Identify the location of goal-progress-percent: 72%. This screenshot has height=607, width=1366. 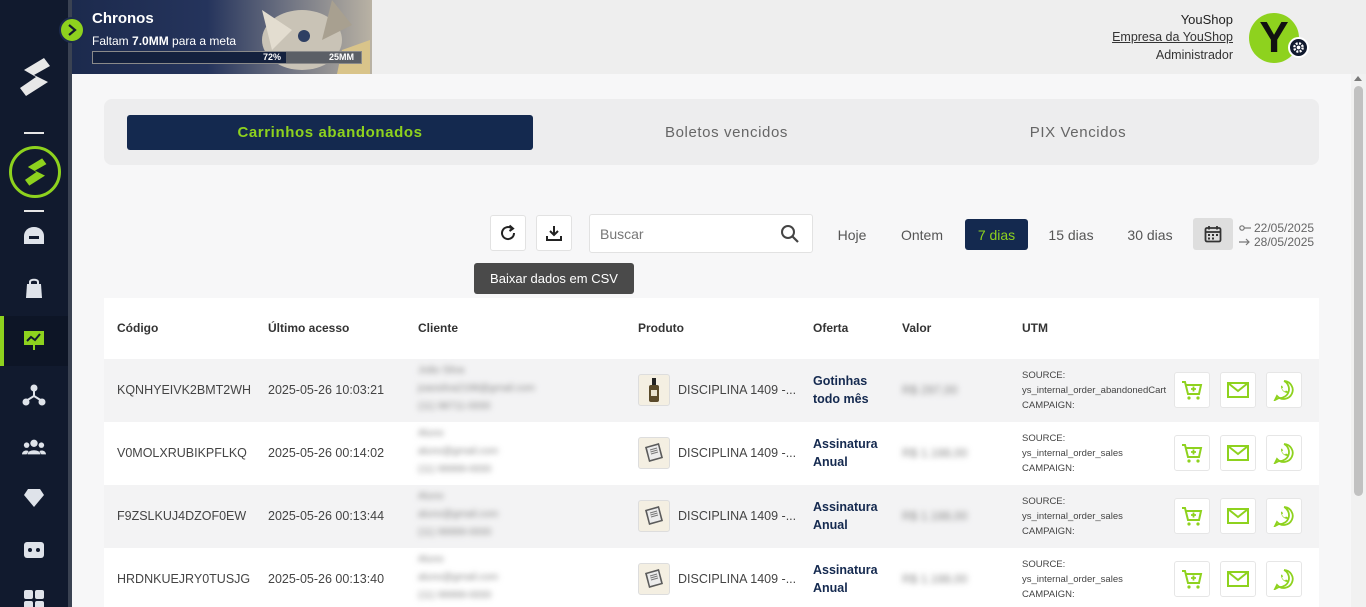
(272, 57).